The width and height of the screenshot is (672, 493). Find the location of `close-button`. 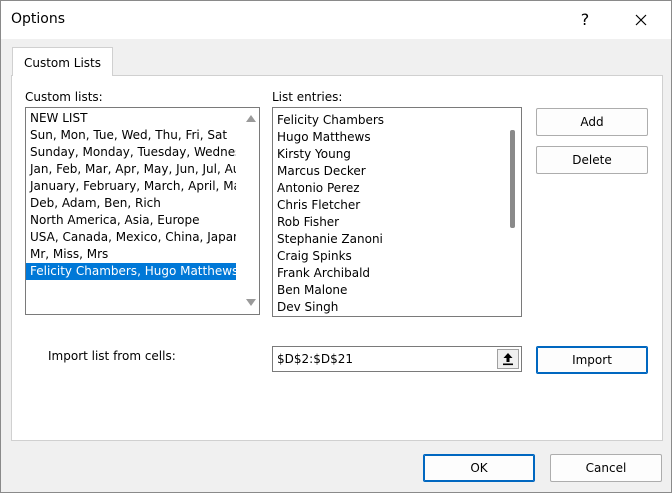

close-button is located at coordinates (641, 20).